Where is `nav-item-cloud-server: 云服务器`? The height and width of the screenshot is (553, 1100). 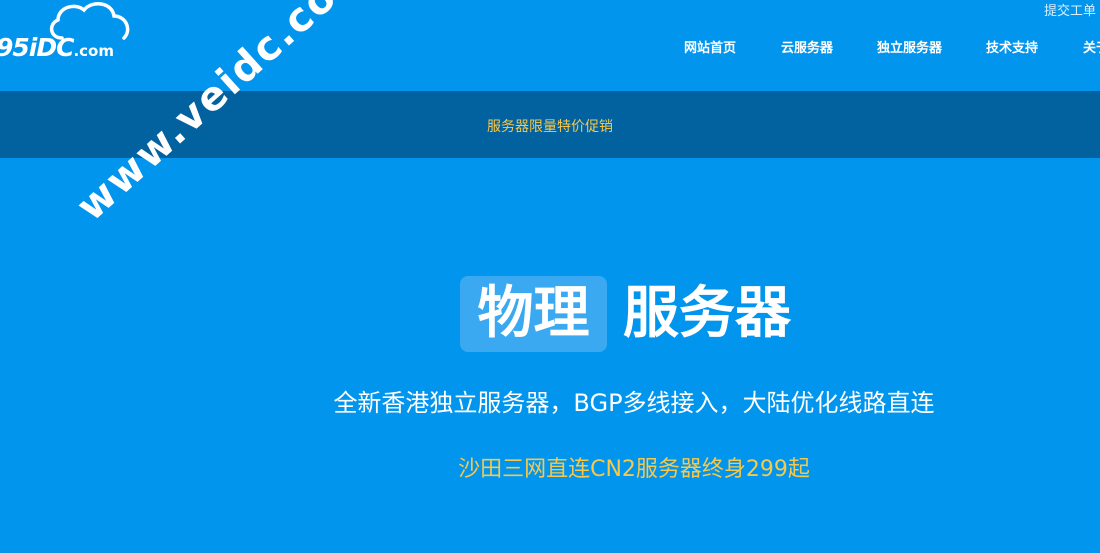
nav-item-cloud-server: 云服务器 is located at coordinates (807, 46).